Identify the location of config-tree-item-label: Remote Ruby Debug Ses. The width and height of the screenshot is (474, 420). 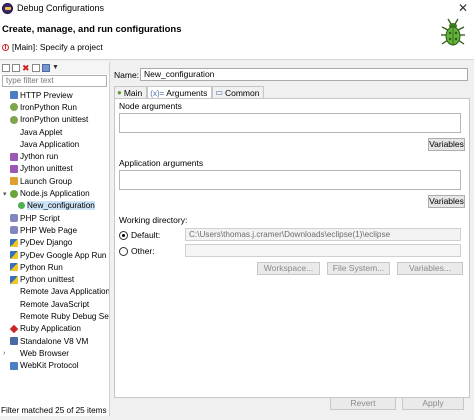
(64, 316).